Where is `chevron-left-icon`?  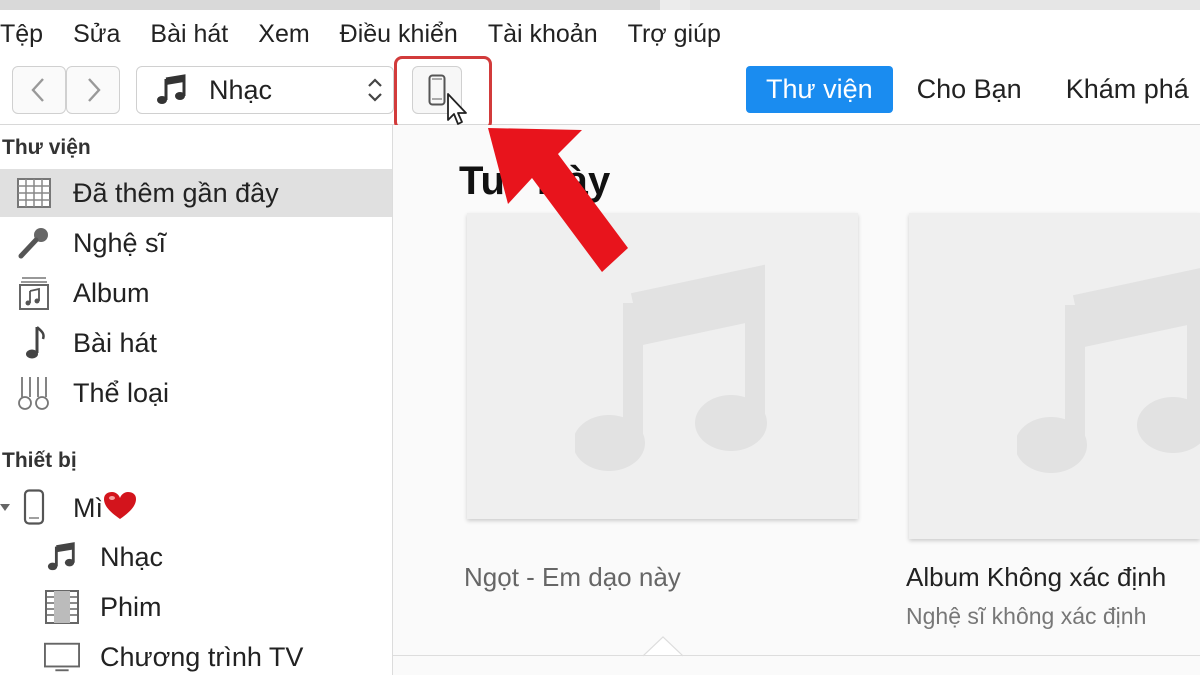
chevron-left-icon is located at coordinates (37, 90).